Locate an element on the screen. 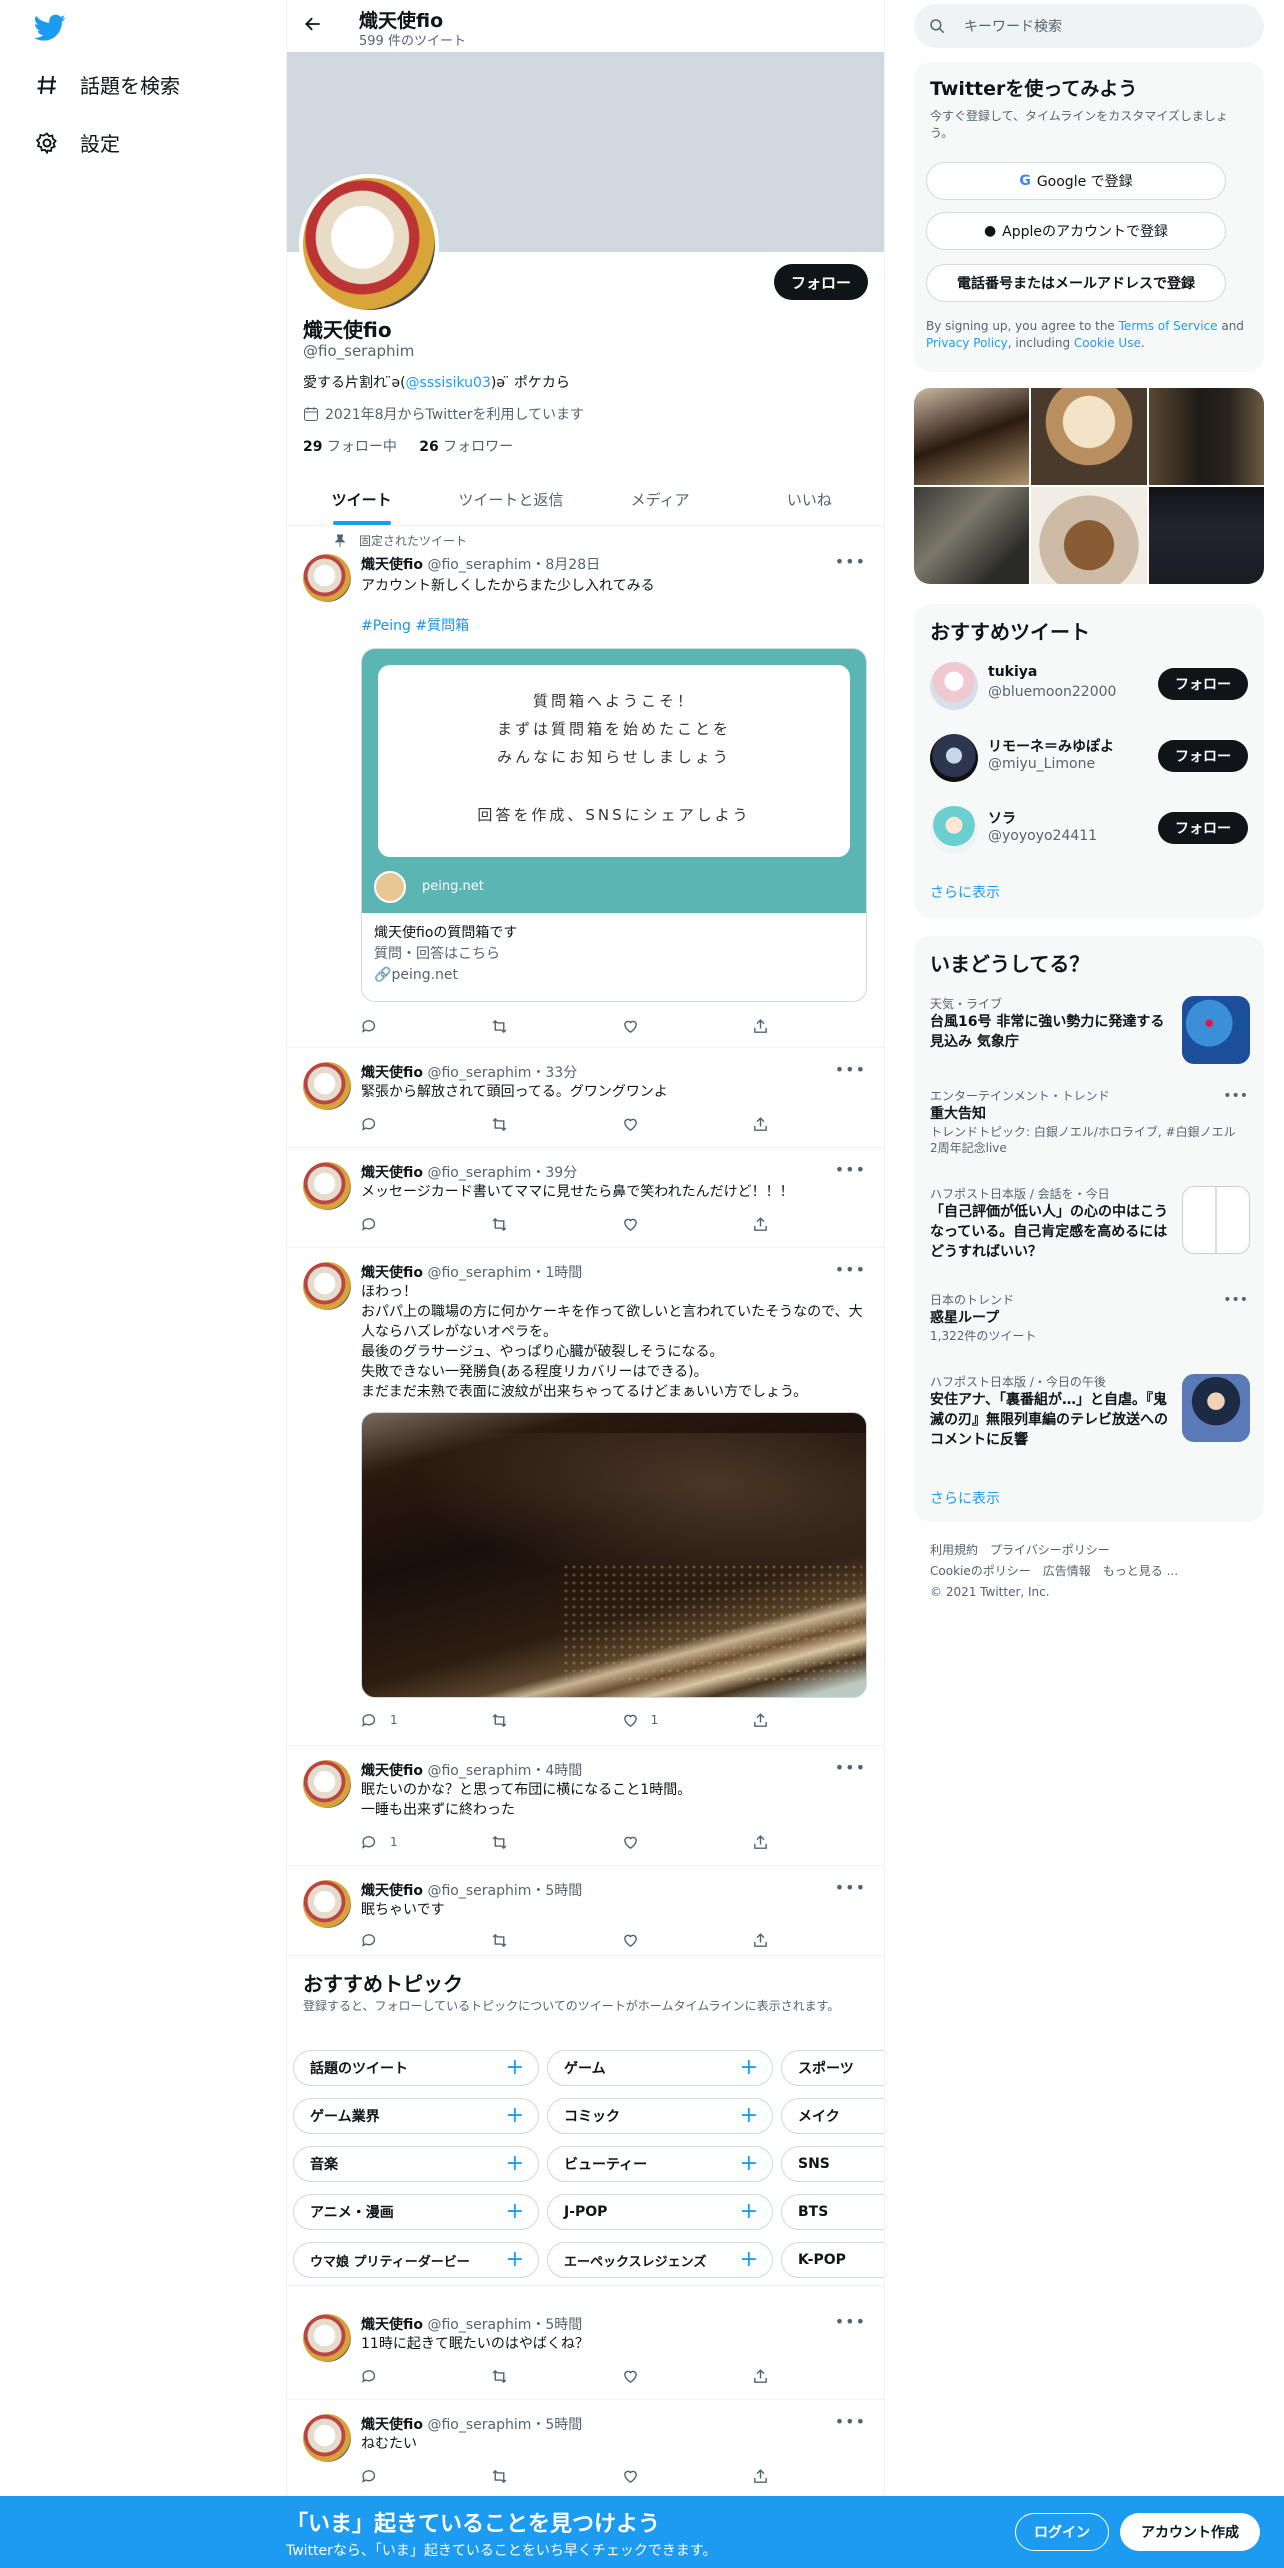 The height and width of the screenshot is (2568, 1284). cake-photo is located at coordinates (614, 1555).